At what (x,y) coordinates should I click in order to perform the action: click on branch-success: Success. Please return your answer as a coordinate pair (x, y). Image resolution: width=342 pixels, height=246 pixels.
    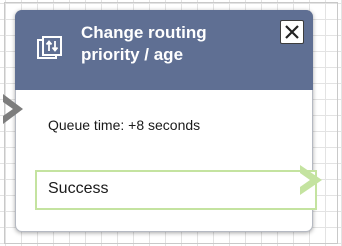
    Looking at the image, I should click on (176, 190).